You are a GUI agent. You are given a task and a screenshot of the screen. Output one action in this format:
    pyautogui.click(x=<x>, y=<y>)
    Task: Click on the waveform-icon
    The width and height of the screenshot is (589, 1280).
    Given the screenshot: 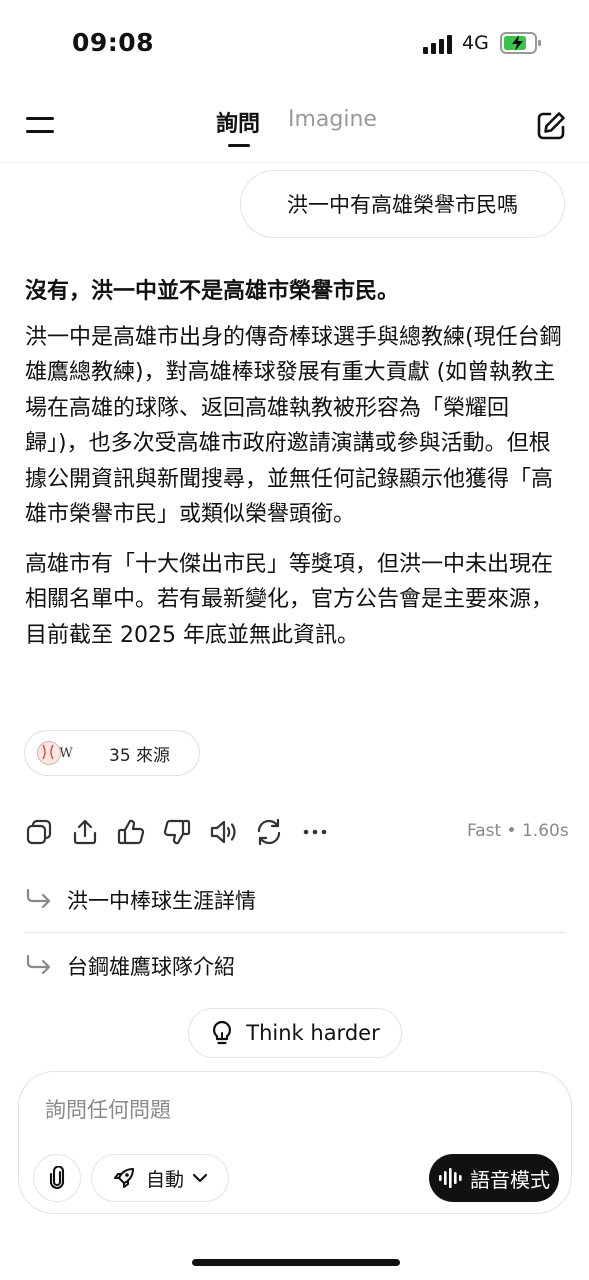 What is the action you would take?
    pyautogui.click(x=450, y=1178)
    